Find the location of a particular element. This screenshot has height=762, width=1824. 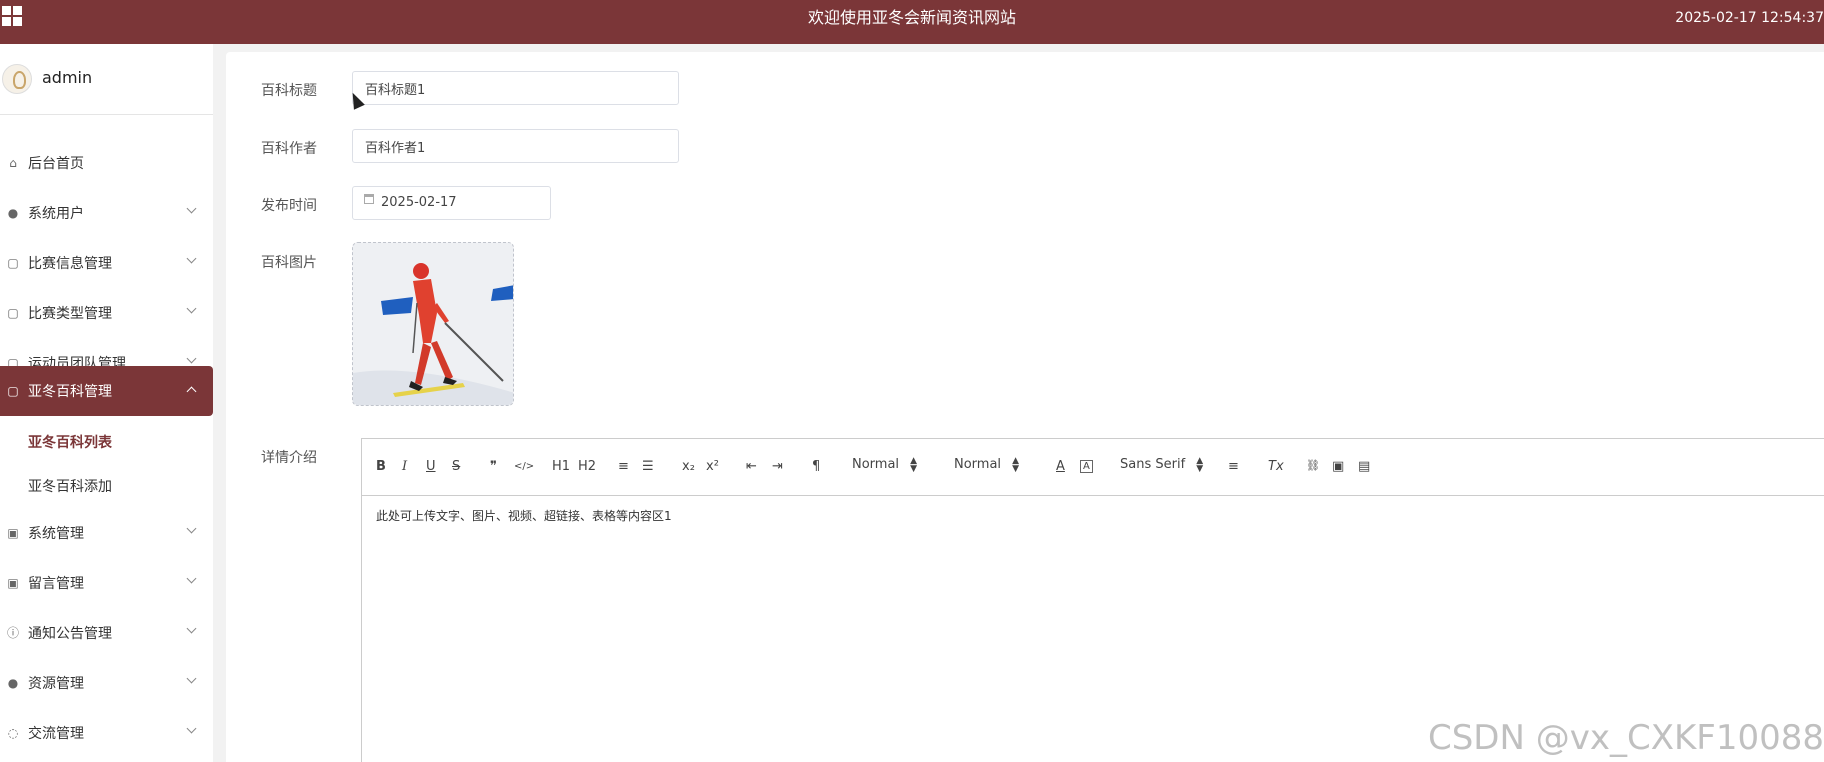

skier-photo is located at coordinates (433, 324).